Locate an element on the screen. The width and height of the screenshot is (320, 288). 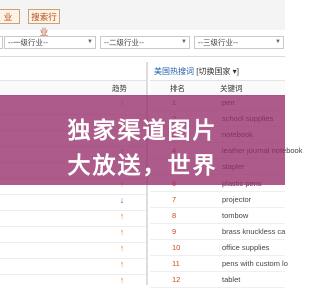
panel-title-country: 美国热搜词 is located at coordinates (174, 71).